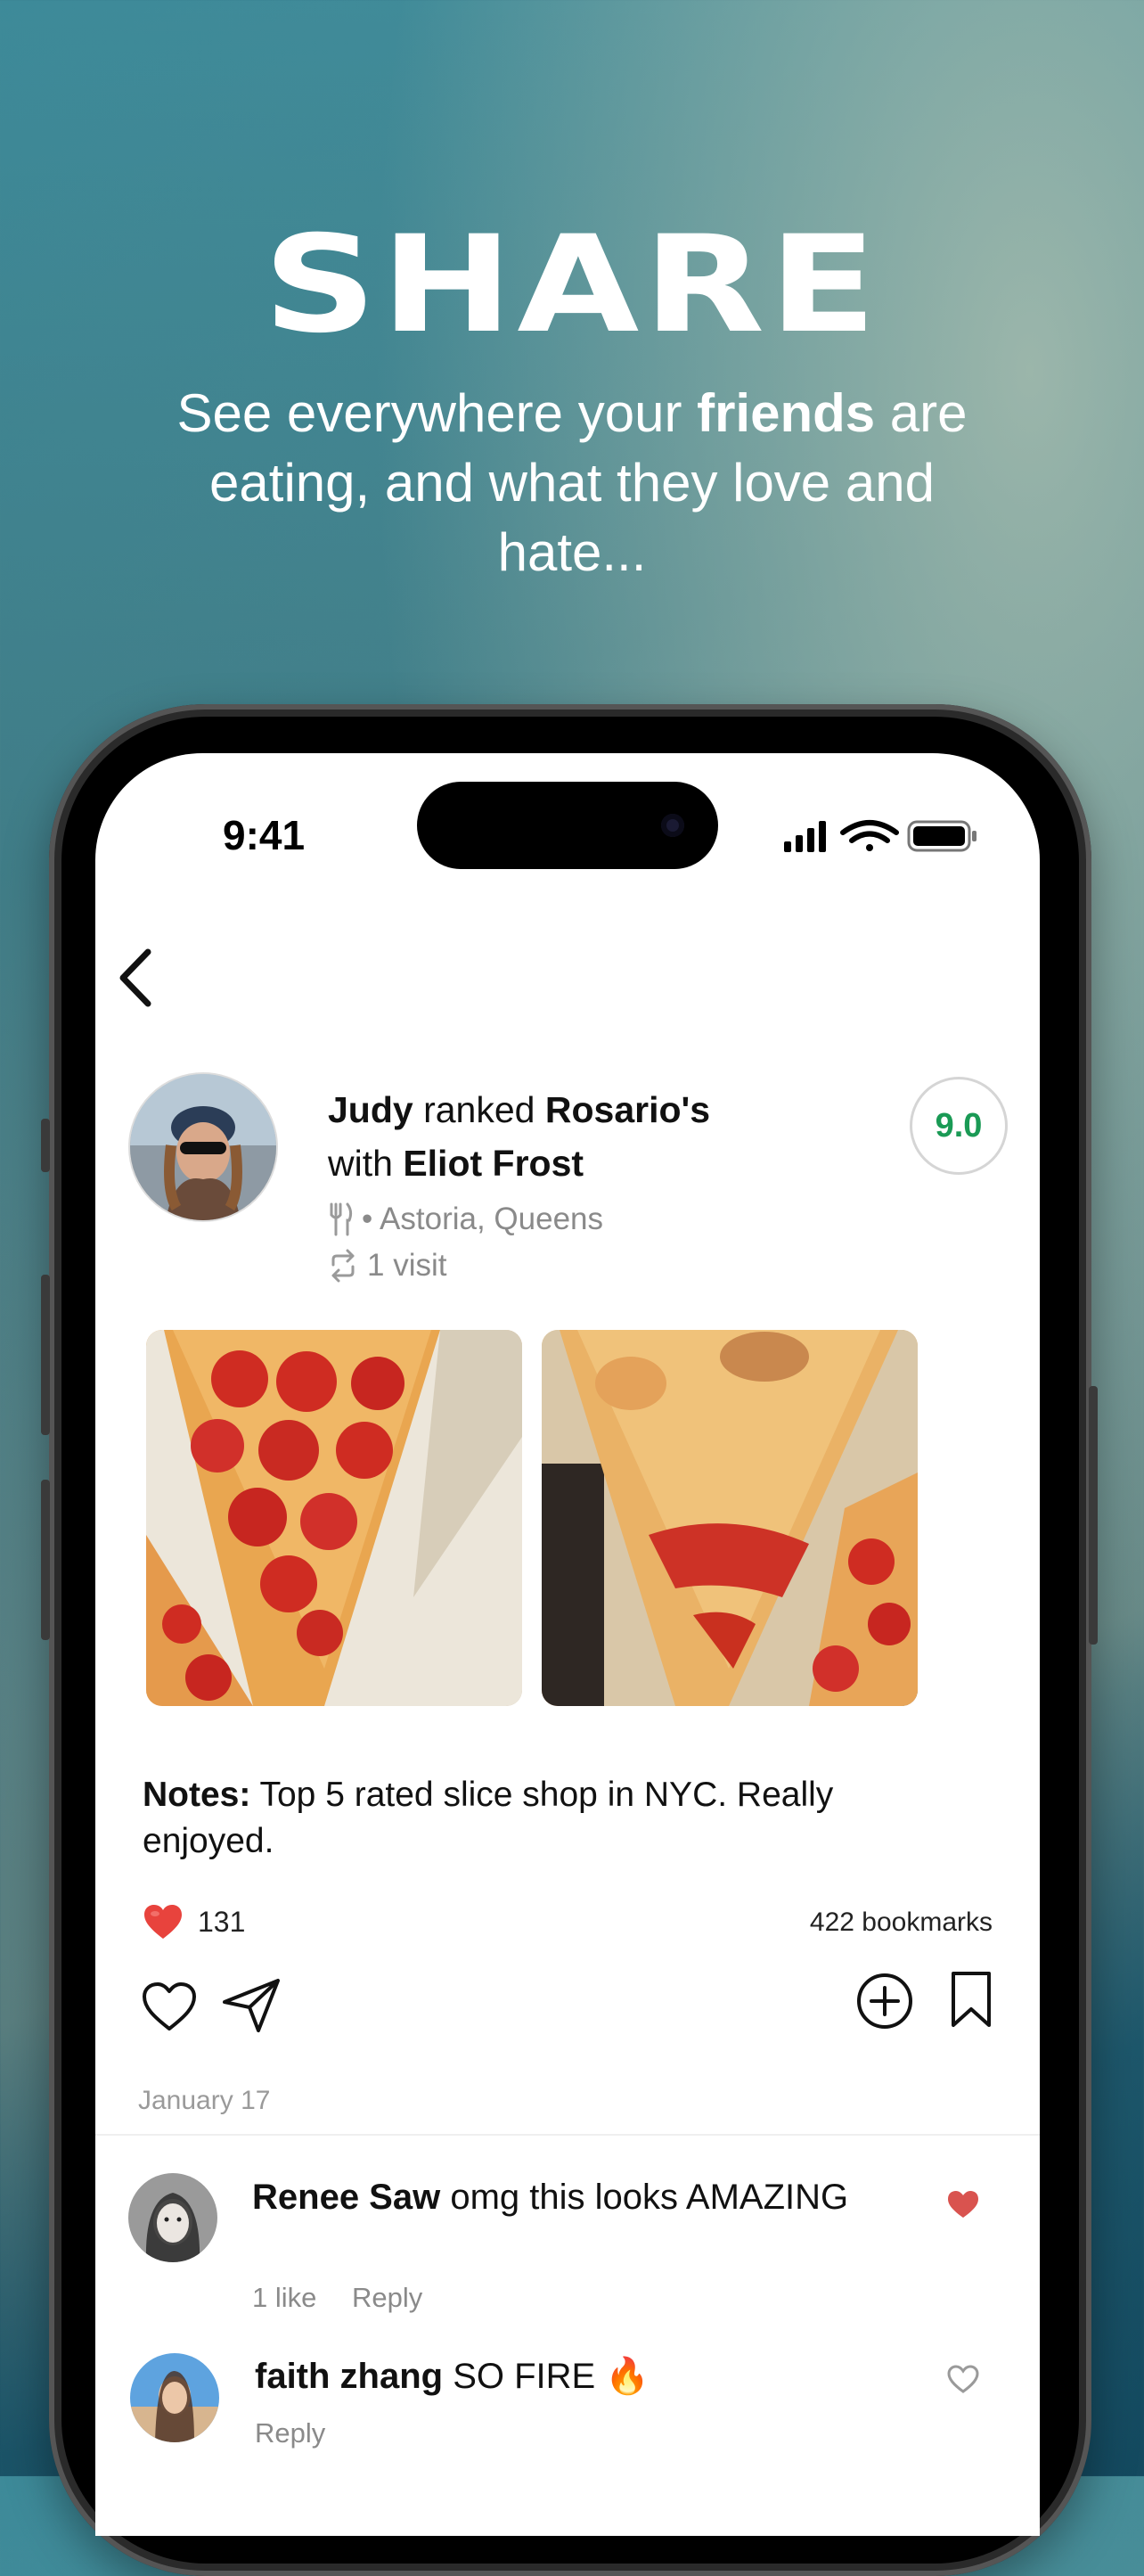 The width and height of the screenshot is (1144, 2576). Describe the element at coordinates (644, 2197) in the screenshot. I see `comment-body: omg this looks AMAZING` at that location.